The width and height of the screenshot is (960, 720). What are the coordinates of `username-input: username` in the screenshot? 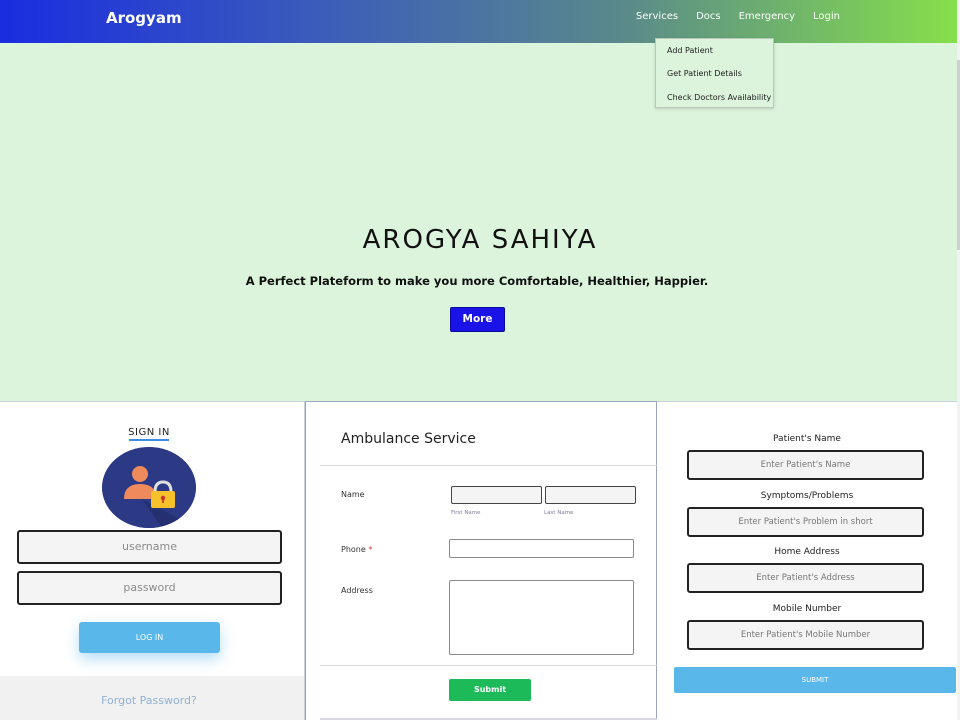 It's located at (149, 547).